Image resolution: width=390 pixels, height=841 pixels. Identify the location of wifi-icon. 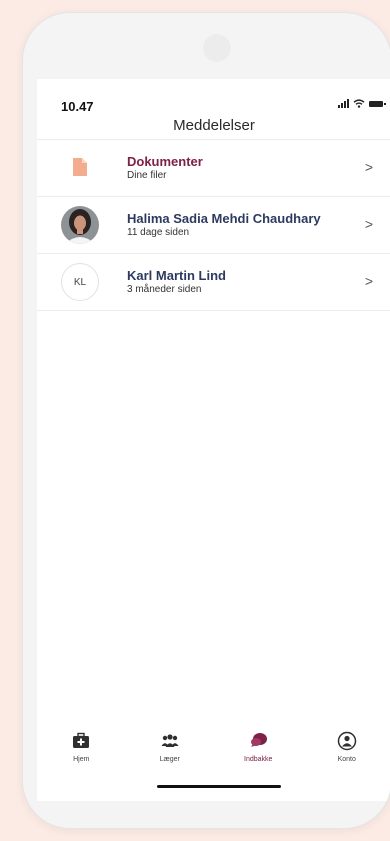
(359, 103).